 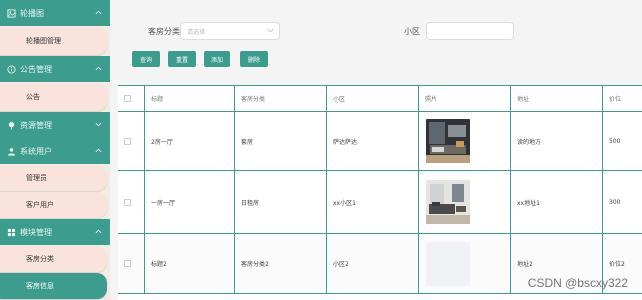 What do you see at coordinates (53, 259) in the screenshot?
I see `sidebar-item-room-category: 客房分类` at bounding box center [53, 259].